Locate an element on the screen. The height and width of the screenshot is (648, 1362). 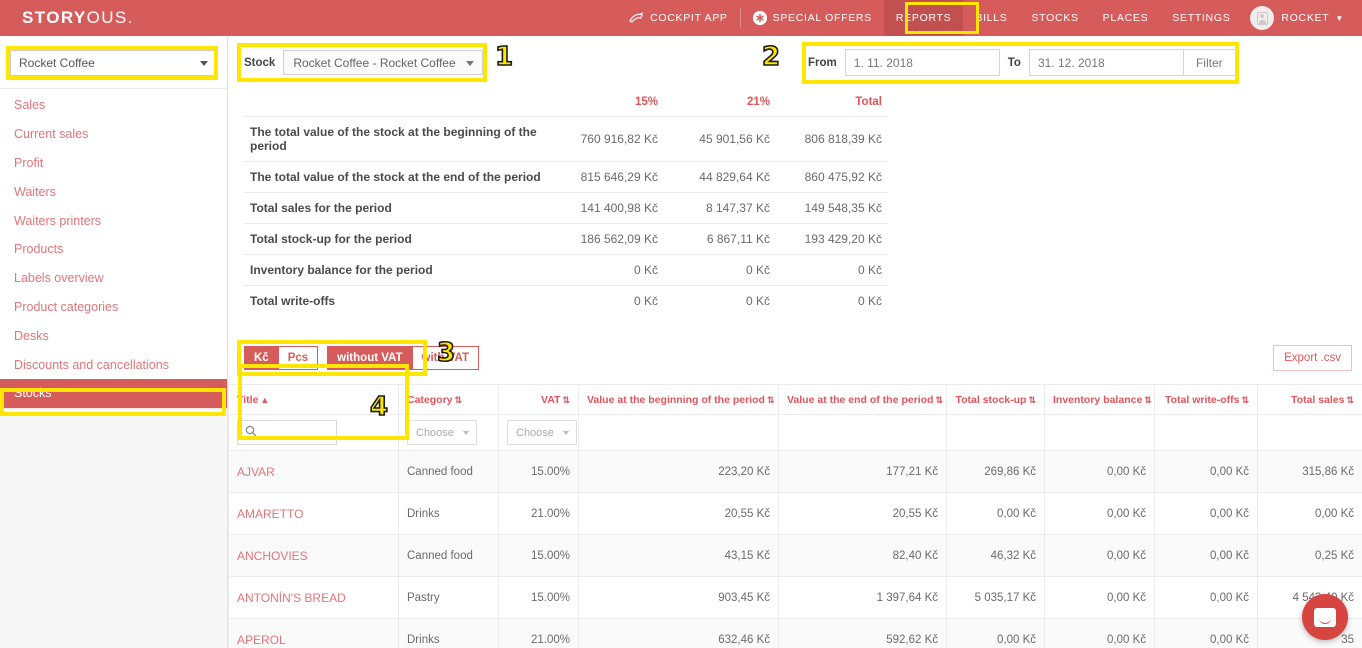
filter-cell-vat: Choose is located at coordinates (538, 432).